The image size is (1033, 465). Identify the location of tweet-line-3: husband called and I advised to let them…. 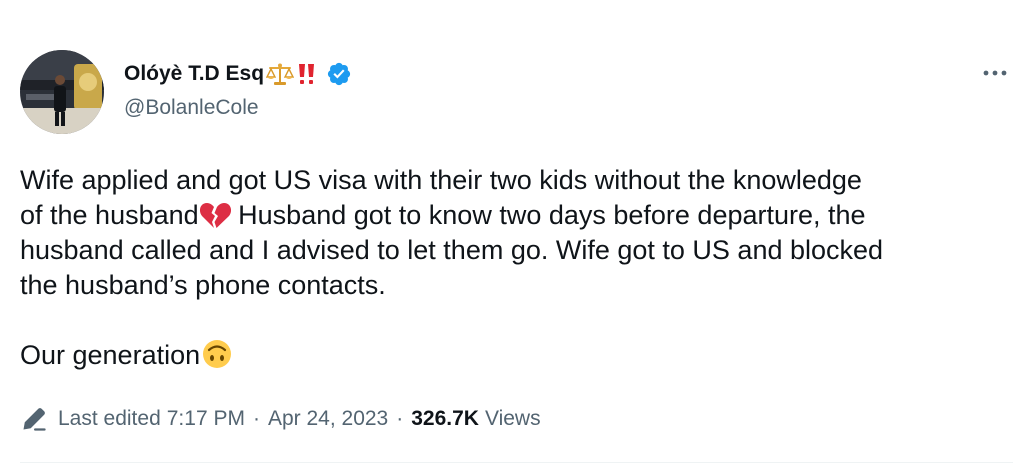
(452, 250).